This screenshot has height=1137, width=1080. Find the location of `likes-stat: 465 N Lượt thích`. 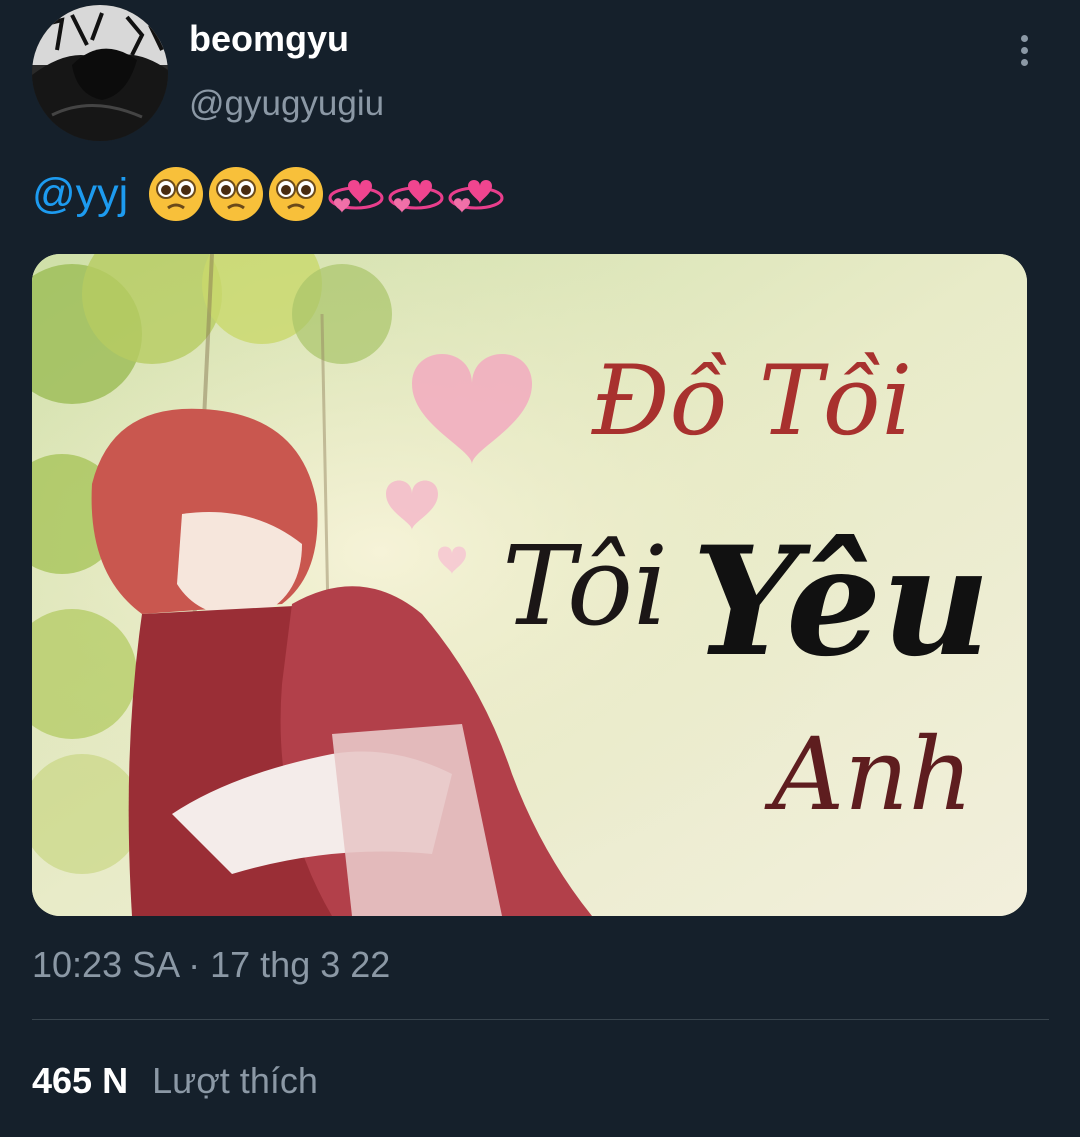

likes-stat: 465 N Lượt thích is located at coordinates (175, 1081).